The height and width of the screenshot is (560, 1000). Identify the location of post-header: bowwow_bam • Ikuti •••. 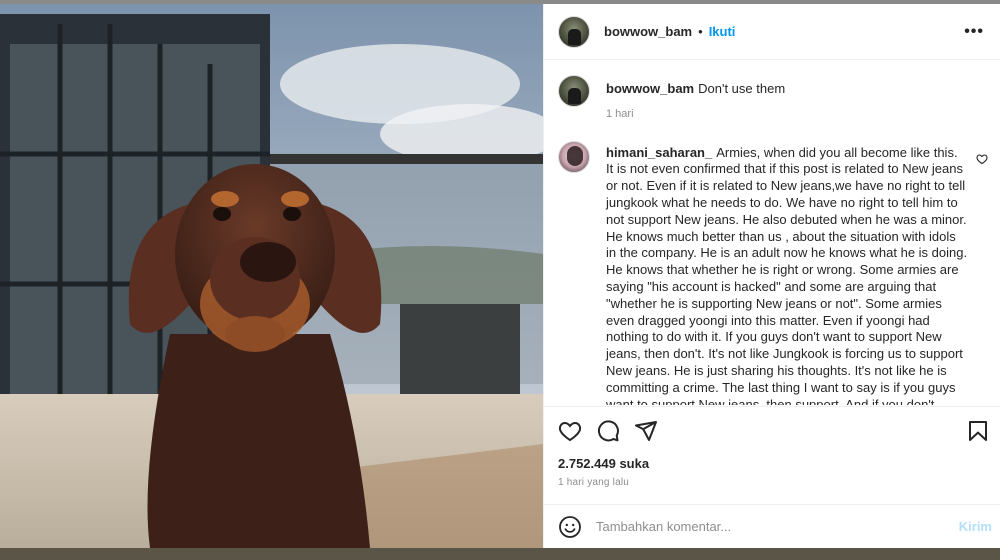
(772, 32).